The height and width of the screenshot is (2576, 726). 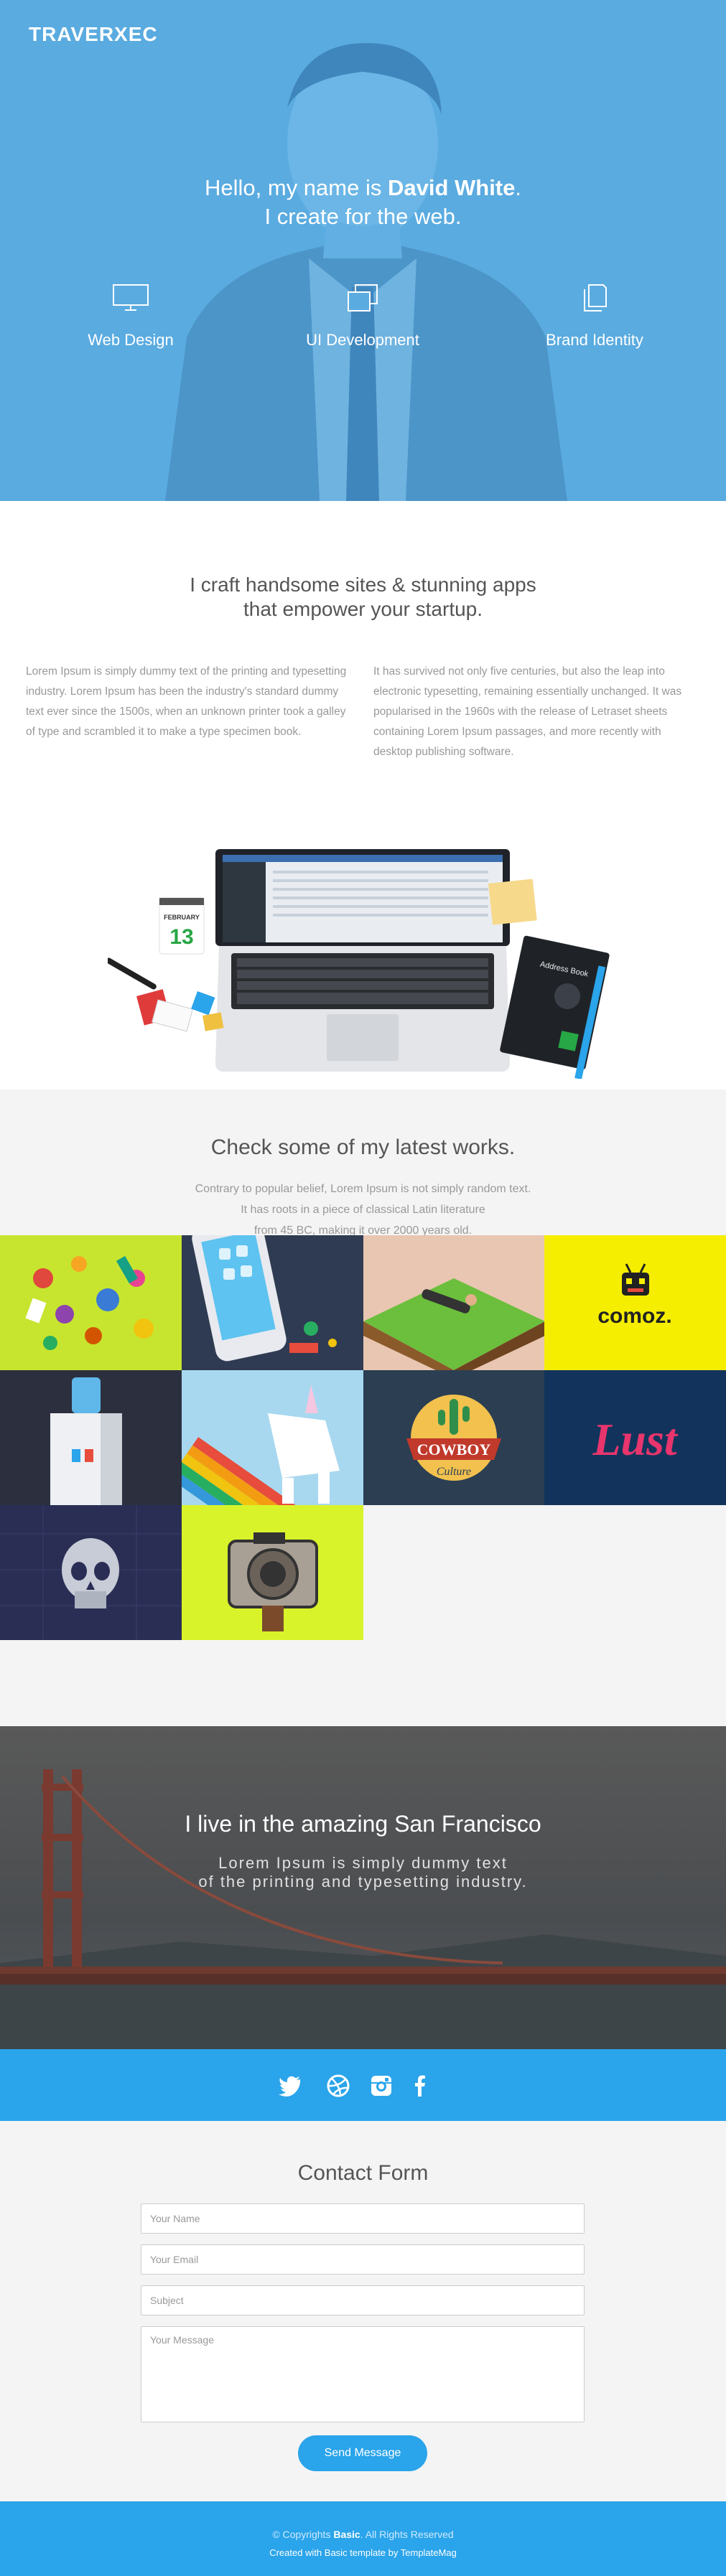 What do you see at coordinates (362, 317) in the screenshot?
I see `service-ui-development: UI Development` at bounding box center [362, 317].